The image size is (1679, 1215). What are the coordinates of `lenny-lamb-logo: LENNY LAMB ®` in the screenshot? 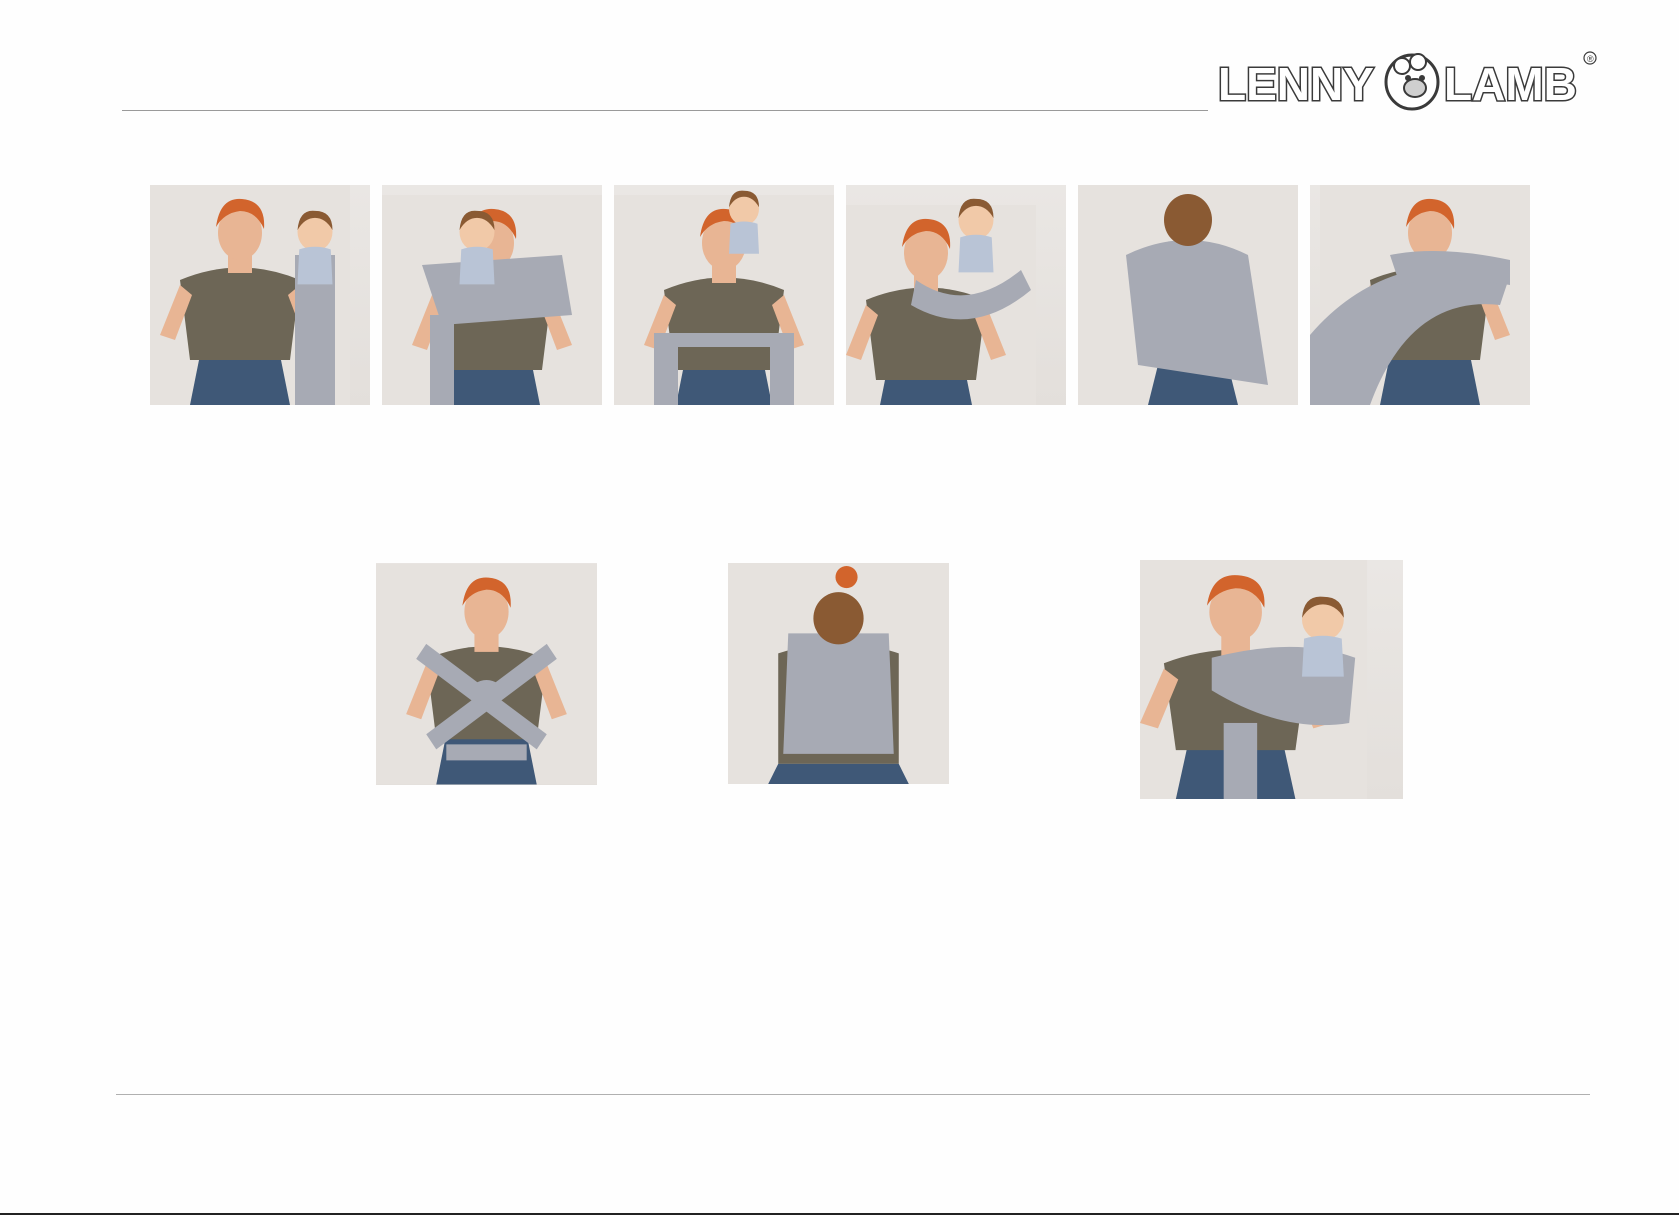 It's located at (1407, 79).